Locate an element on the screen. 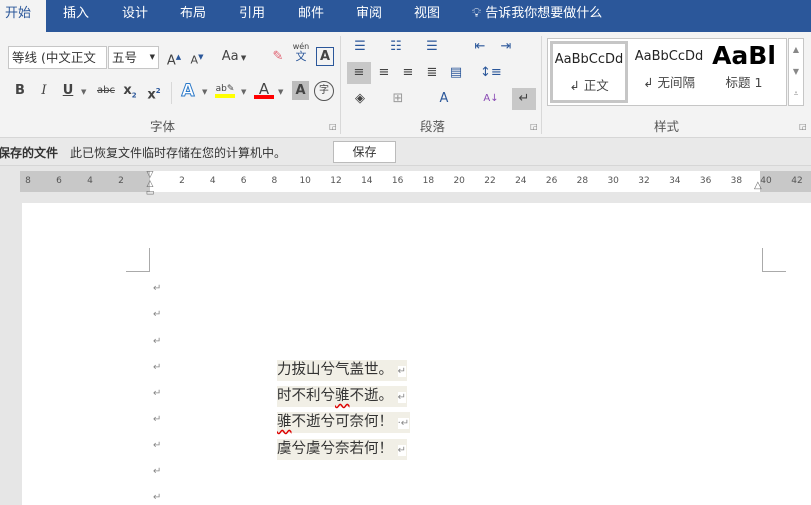 The width and height of the screenshot is (811, 505). margin-corner-left is located at coordinates (138, 260).